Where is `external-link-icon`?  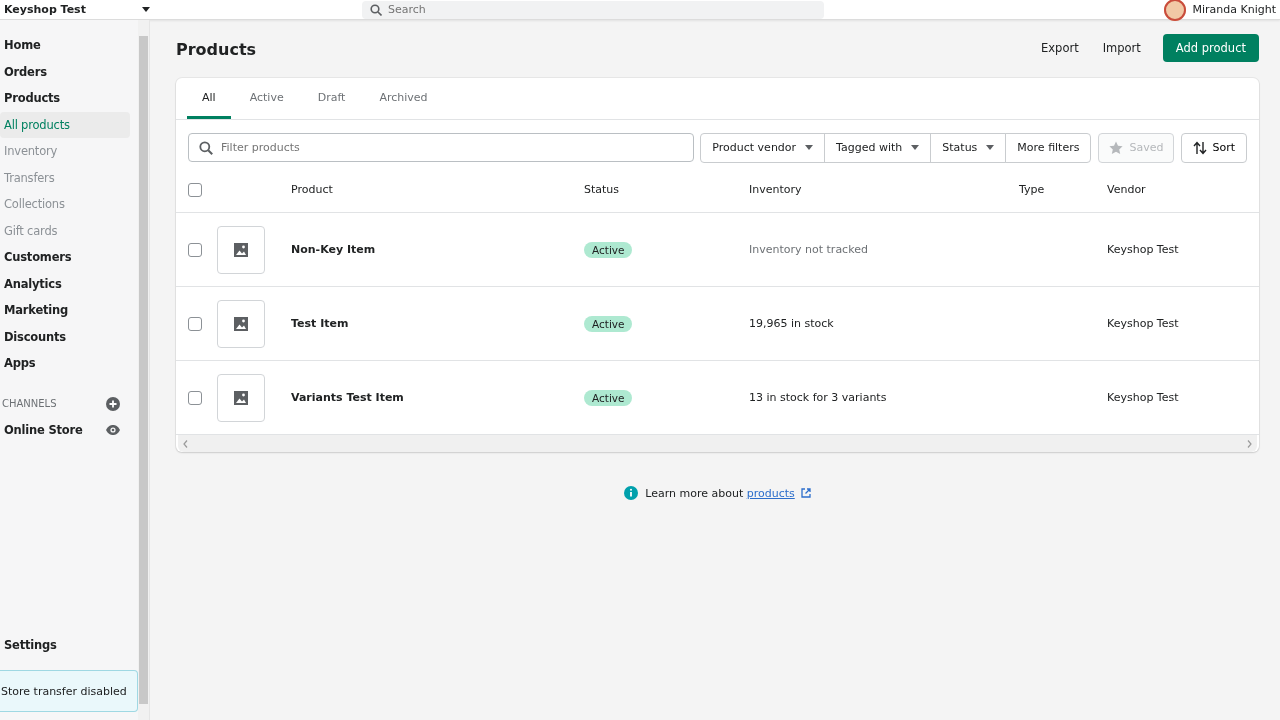 external-link-icon is located at coordinates (805, 493).